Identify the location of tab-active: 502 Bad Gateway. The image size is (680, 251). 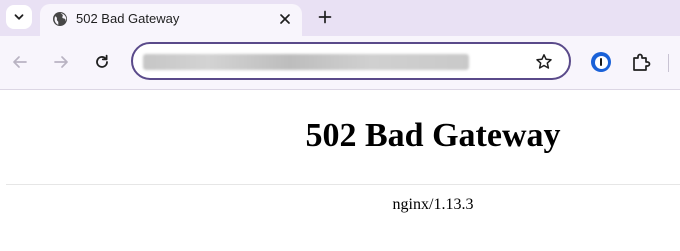
(171, 20).